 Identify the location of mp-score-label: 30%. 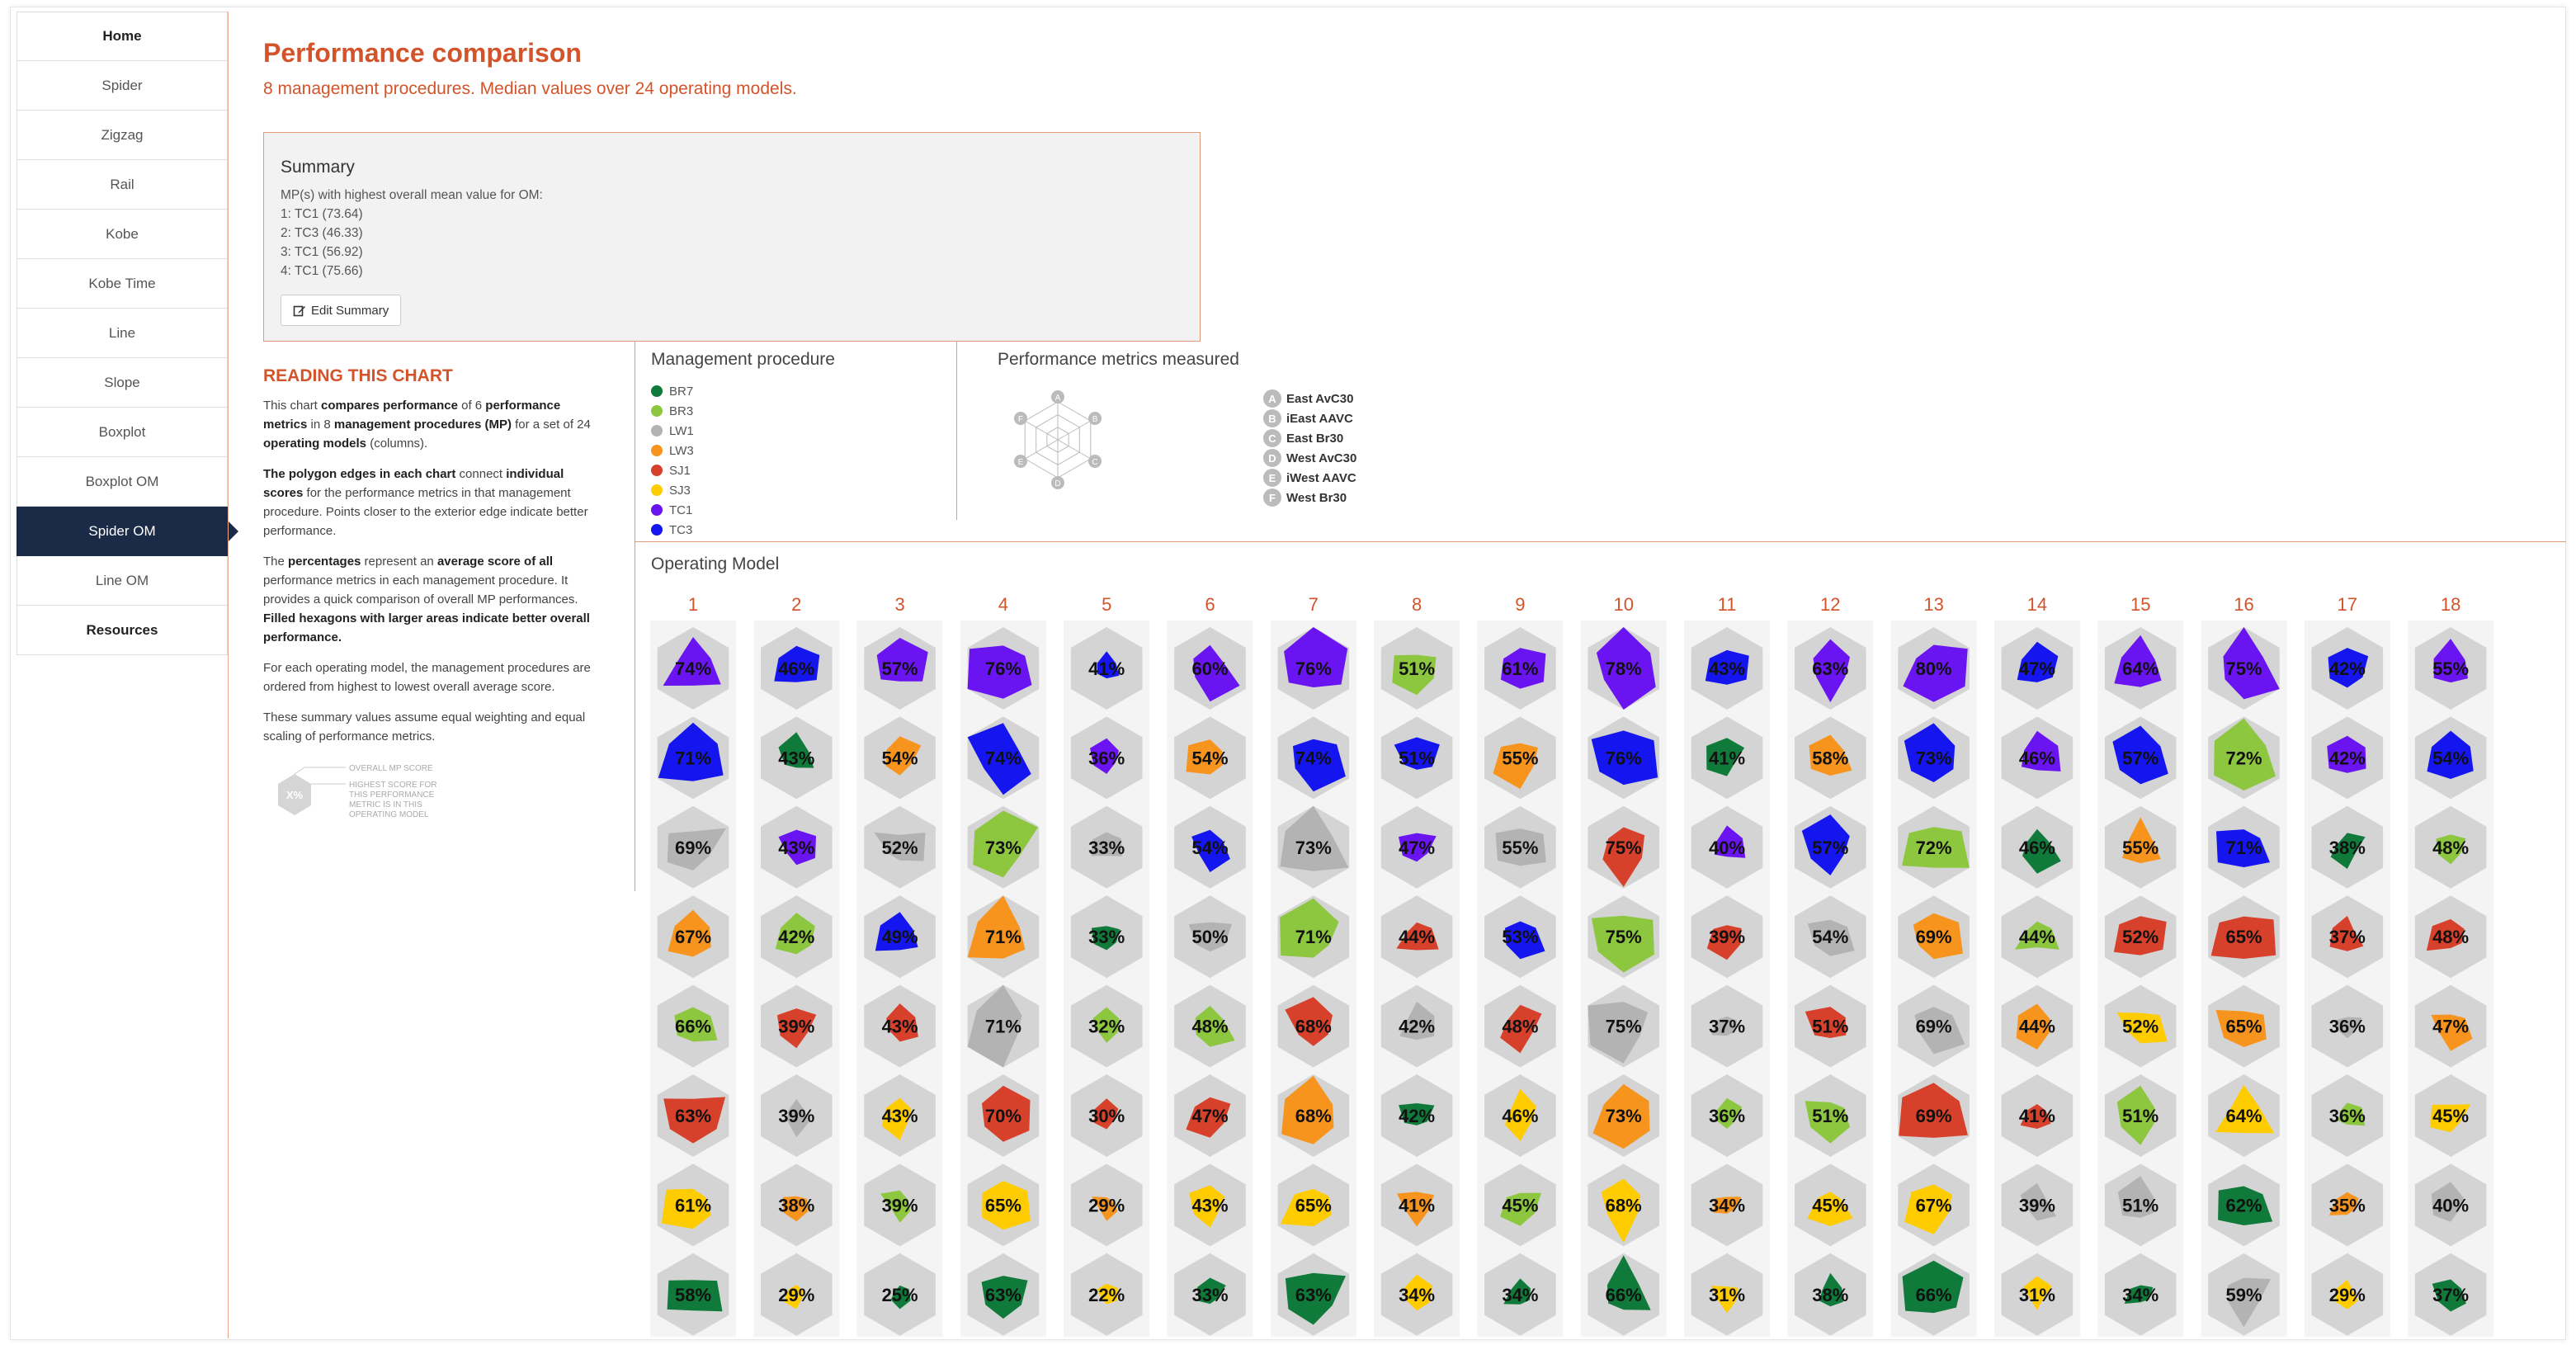
(1106, 1116).